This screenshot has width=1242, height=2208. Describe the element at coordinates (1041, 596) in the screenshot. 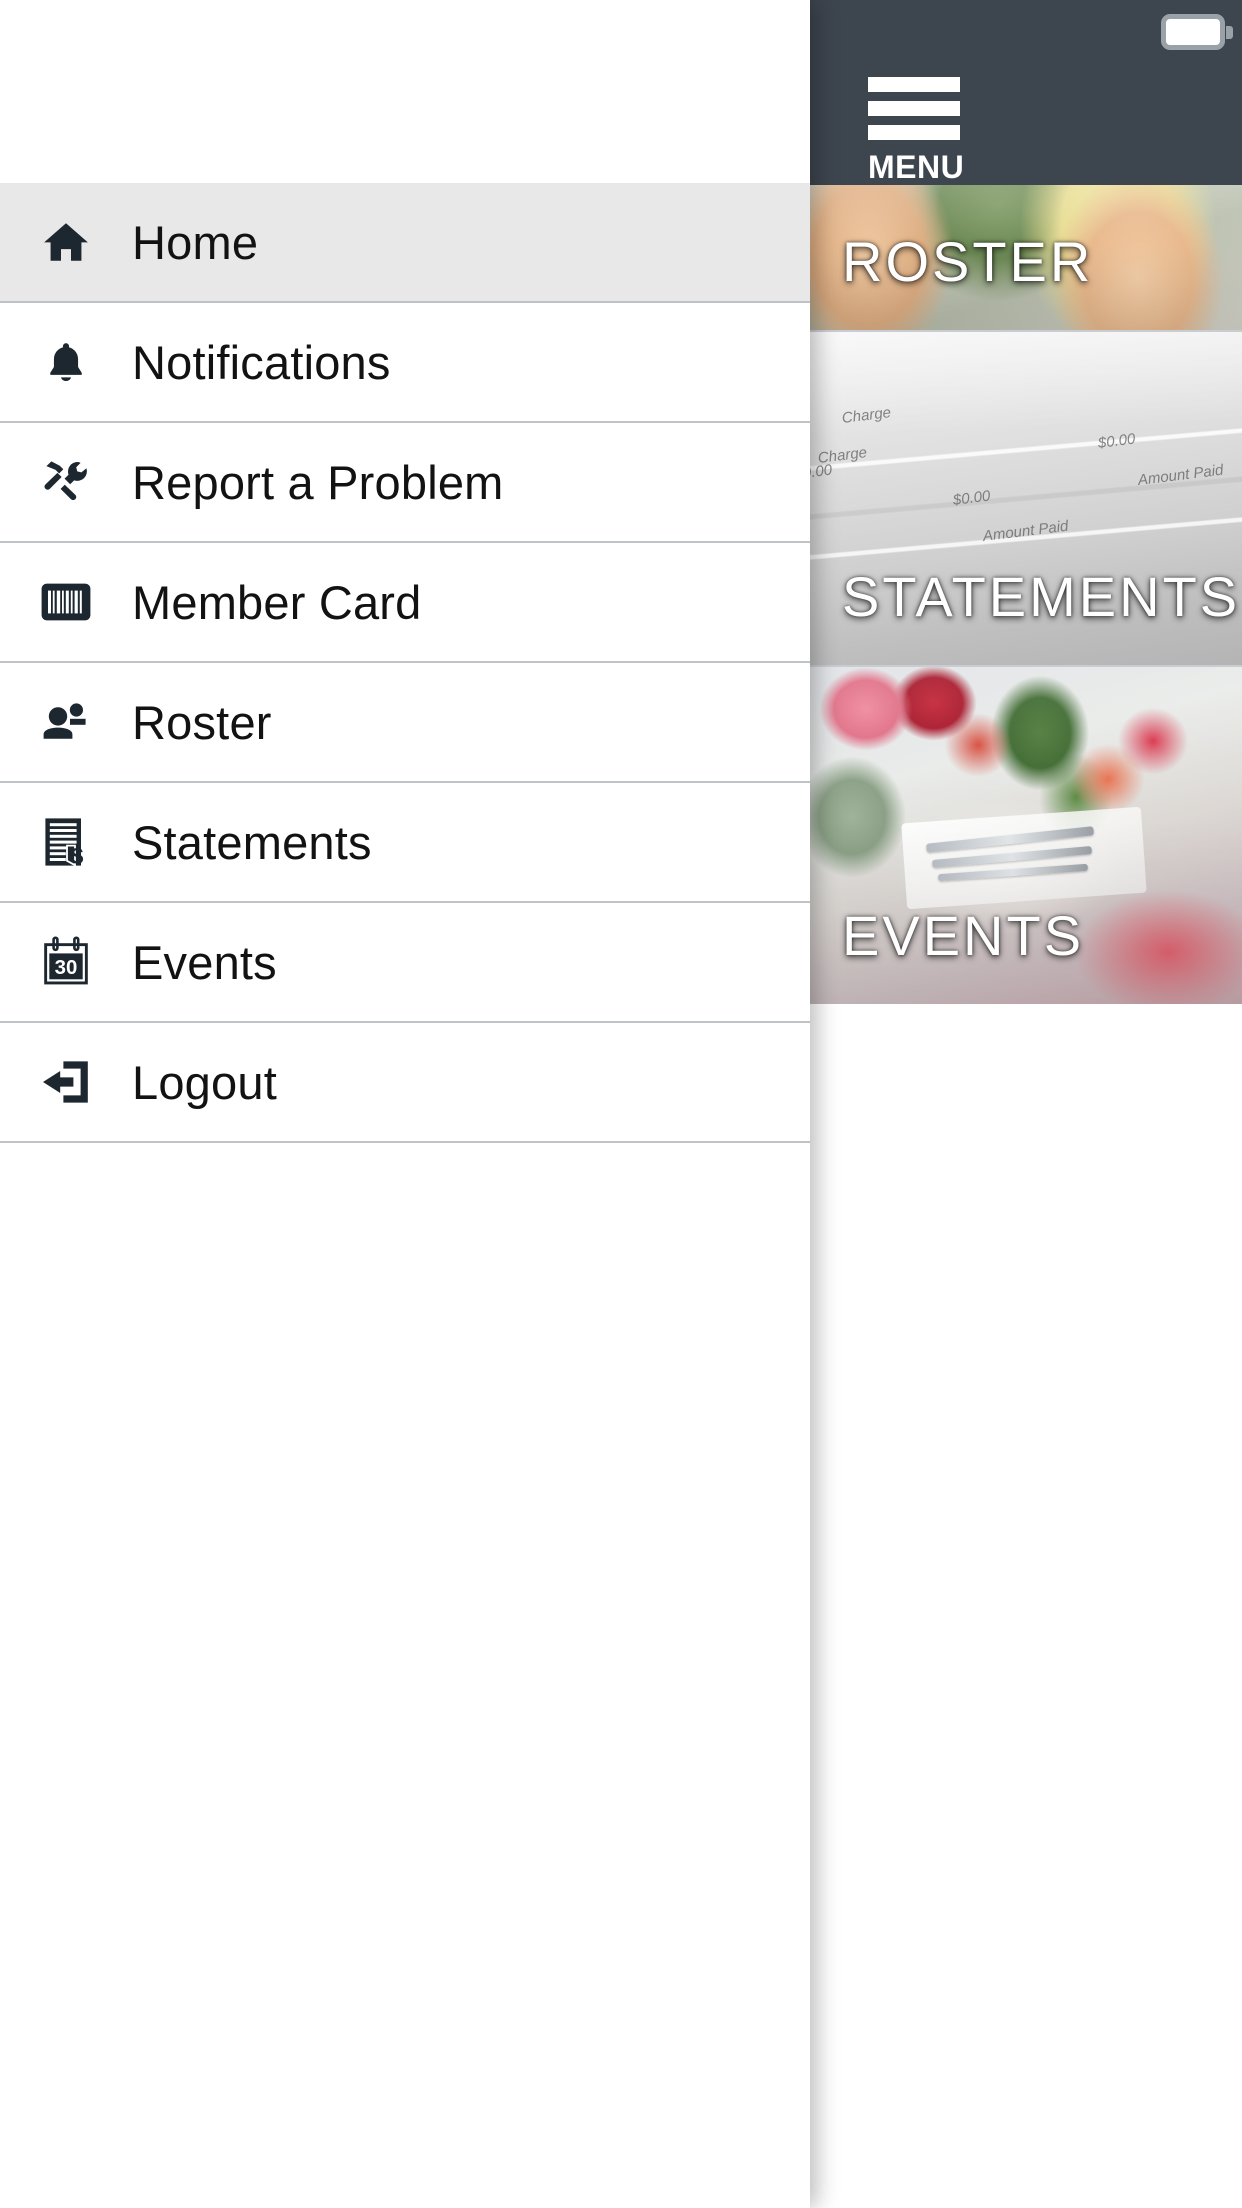

I see `tile-caption-statements: STATEMENTS` at that location.